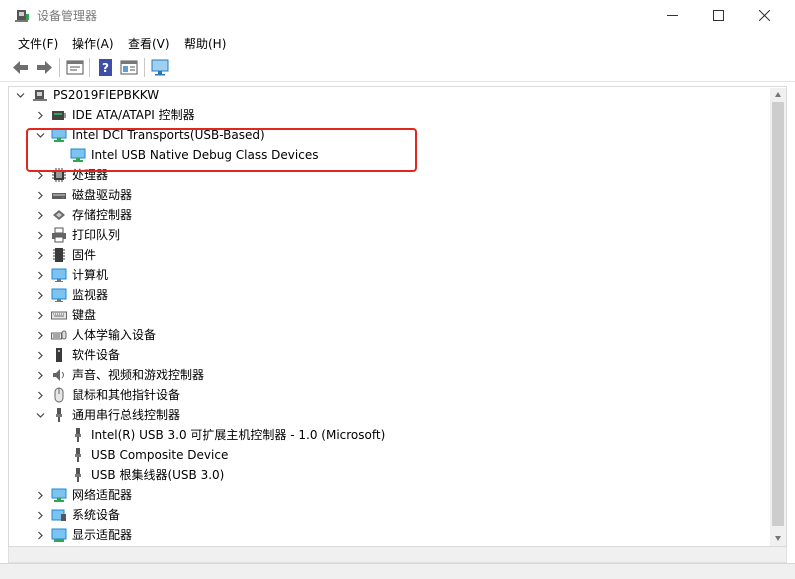 The height and width of the screenshot is (579, 795). I want to click on speaker-icon, so click(58, 375).